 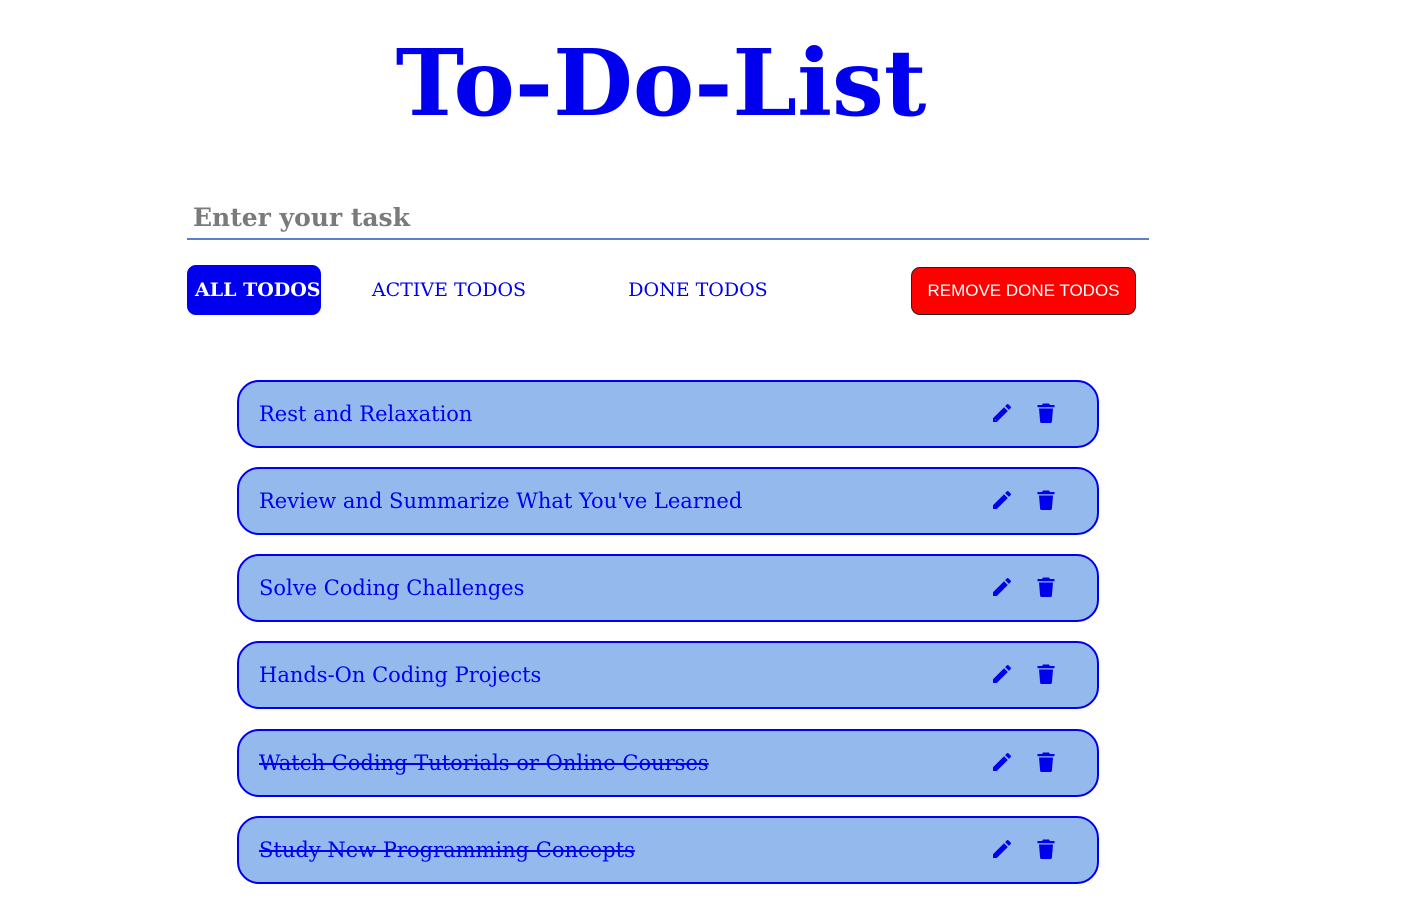 What do you see at coordinates (391, 588) in the screenshot?
I see `todo-text: Solve Coding Challenges` at bounding box center [391, 588].